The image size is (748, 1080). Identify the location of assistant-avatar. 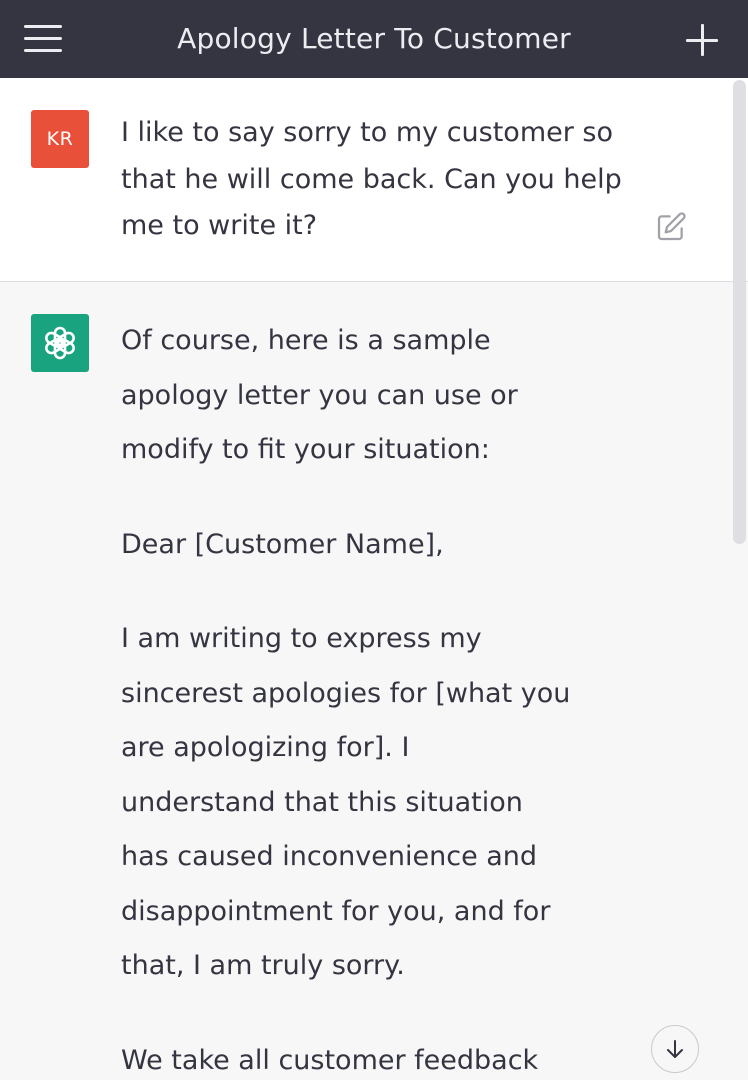
(60, 343).